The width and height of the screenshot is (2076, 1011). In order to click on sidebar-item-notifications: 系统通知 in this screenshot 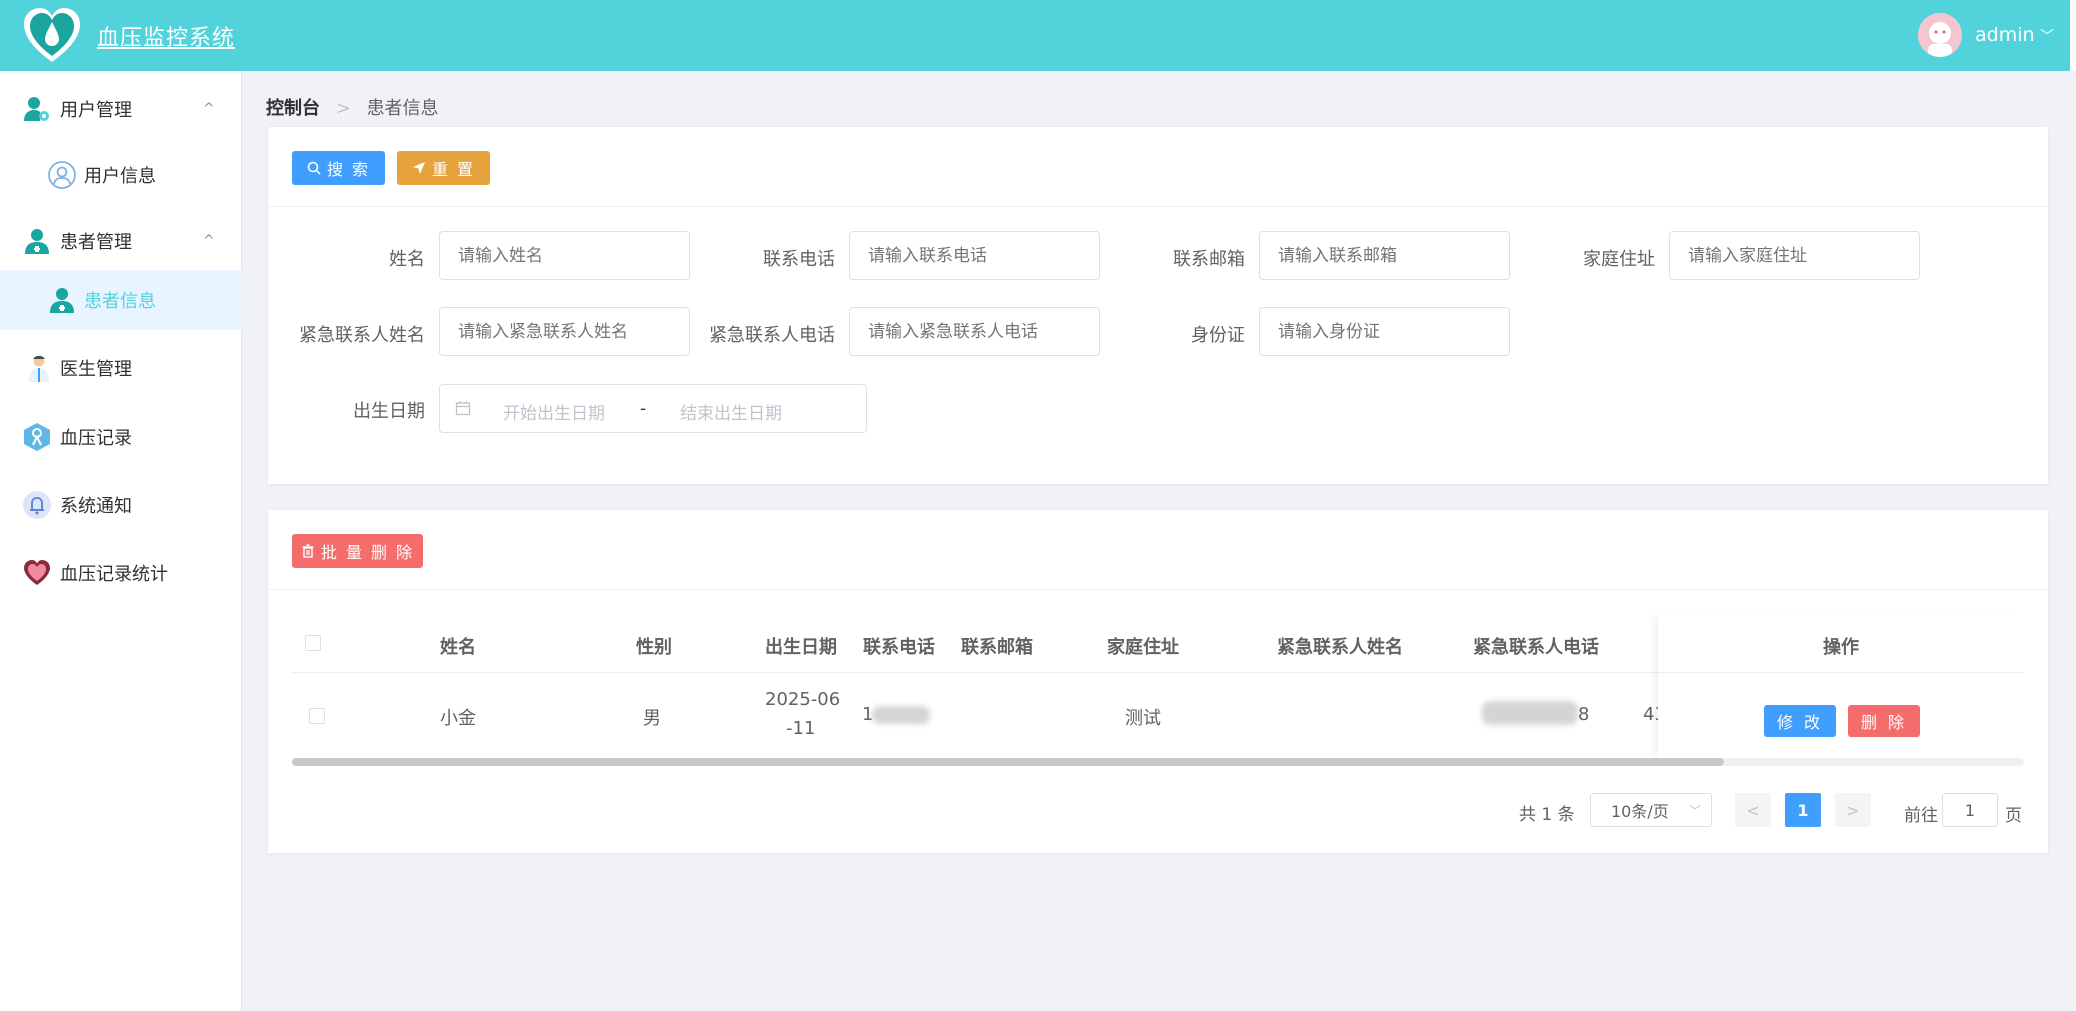, I will do `click(121, 505)`.